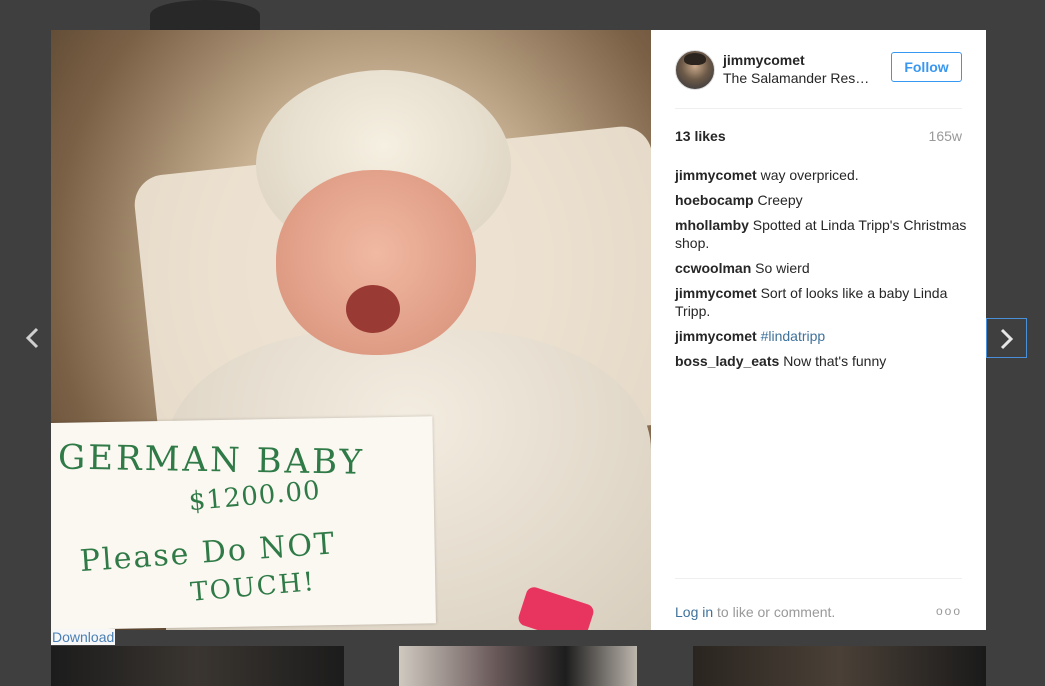 This screenshot has height=686, width=1045. I want to click on comment: ccwoolman So wierd, so click(821, 268).